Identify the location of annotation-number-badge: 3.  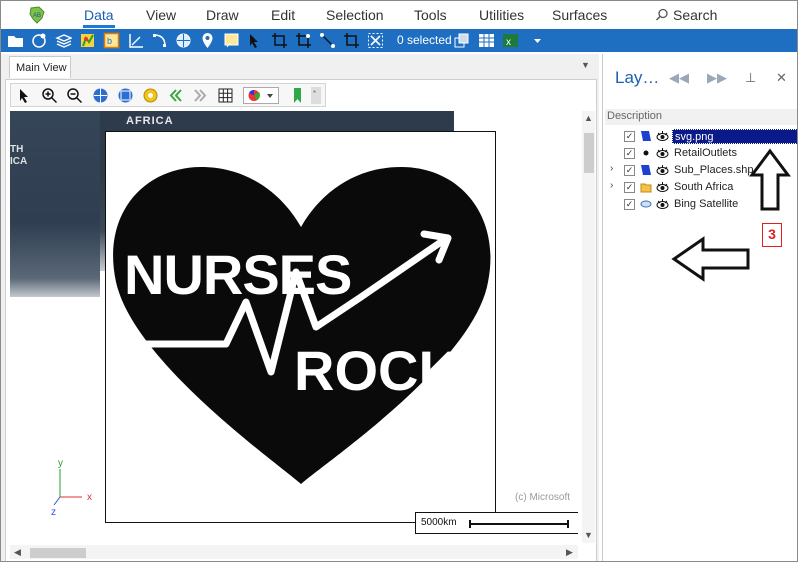
(772, 235).